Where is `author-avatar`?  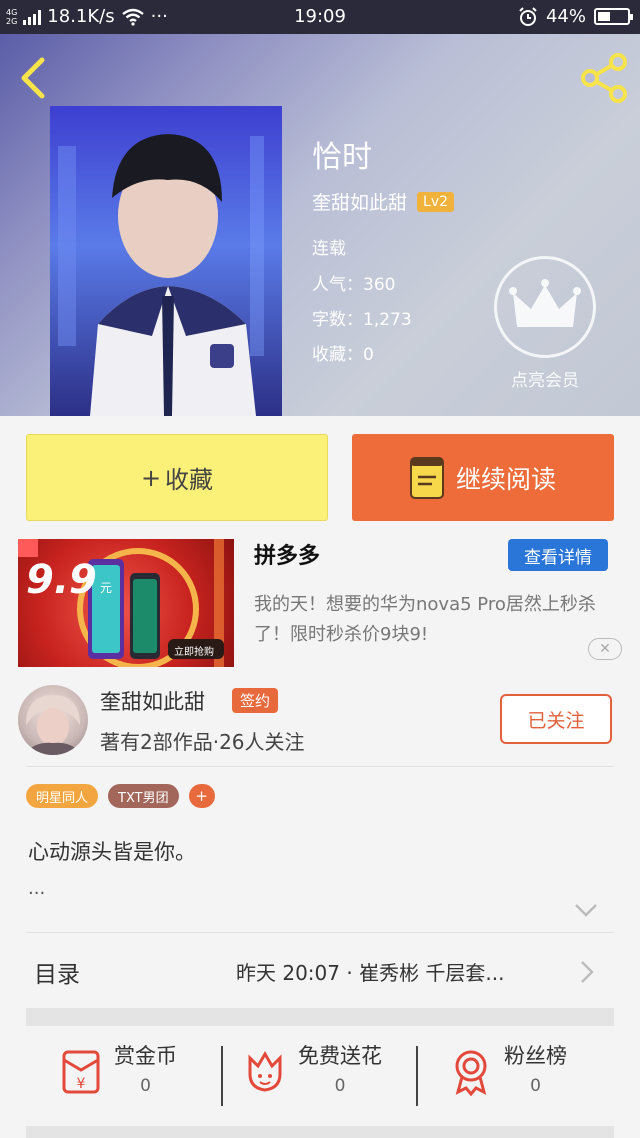
author-avatar is located at coordinates (53, 720).